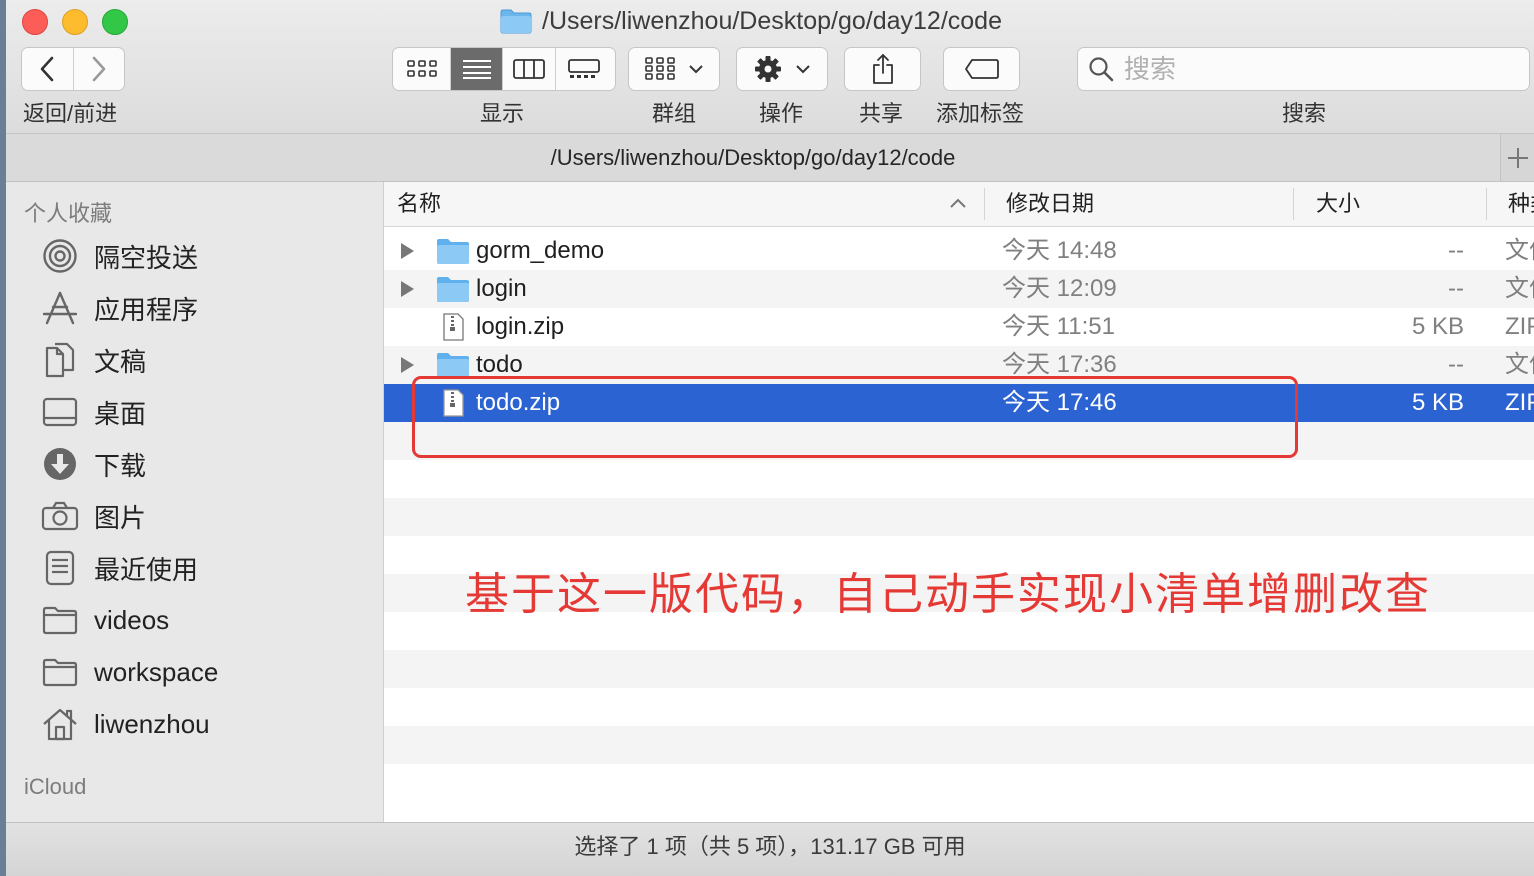 Image resolution: width=1534 pixels, height=876 pixels. Describe the element at coordinates (156, 671) in the screenshot. I see `sidebar-item-label: workspace` at that location.